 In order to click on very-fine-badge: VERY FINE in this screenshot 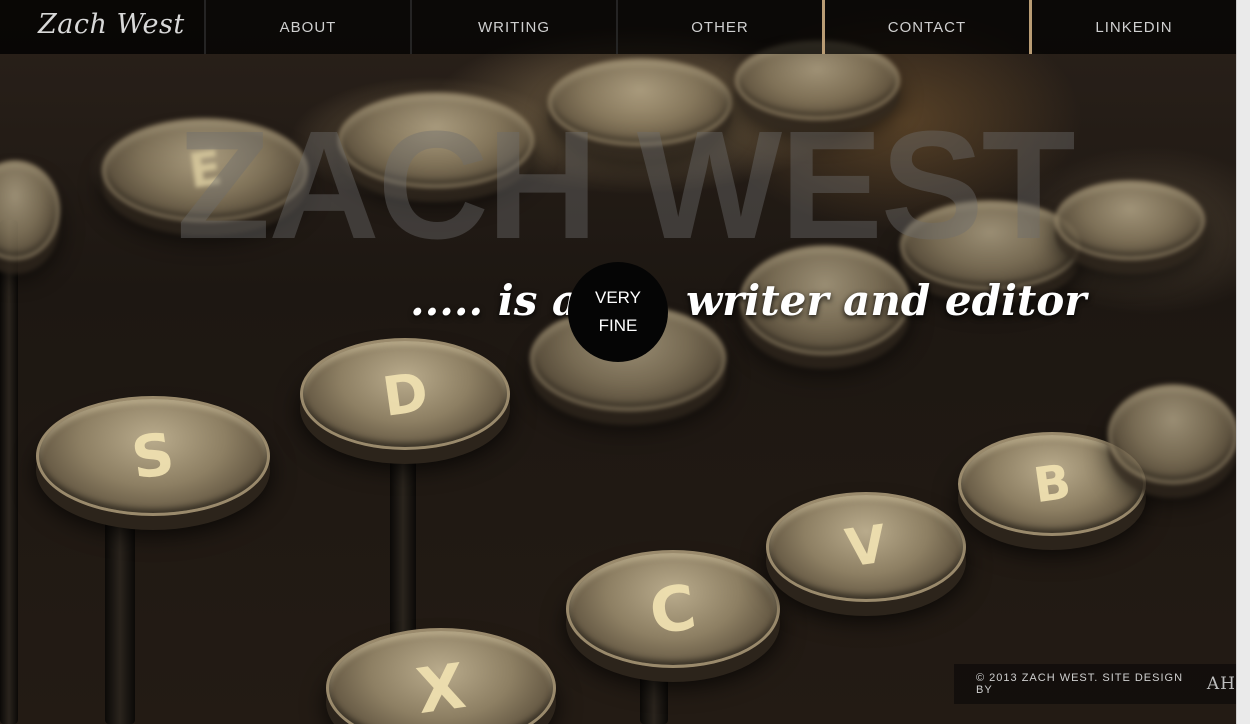, I will do `click(618, 312)`.